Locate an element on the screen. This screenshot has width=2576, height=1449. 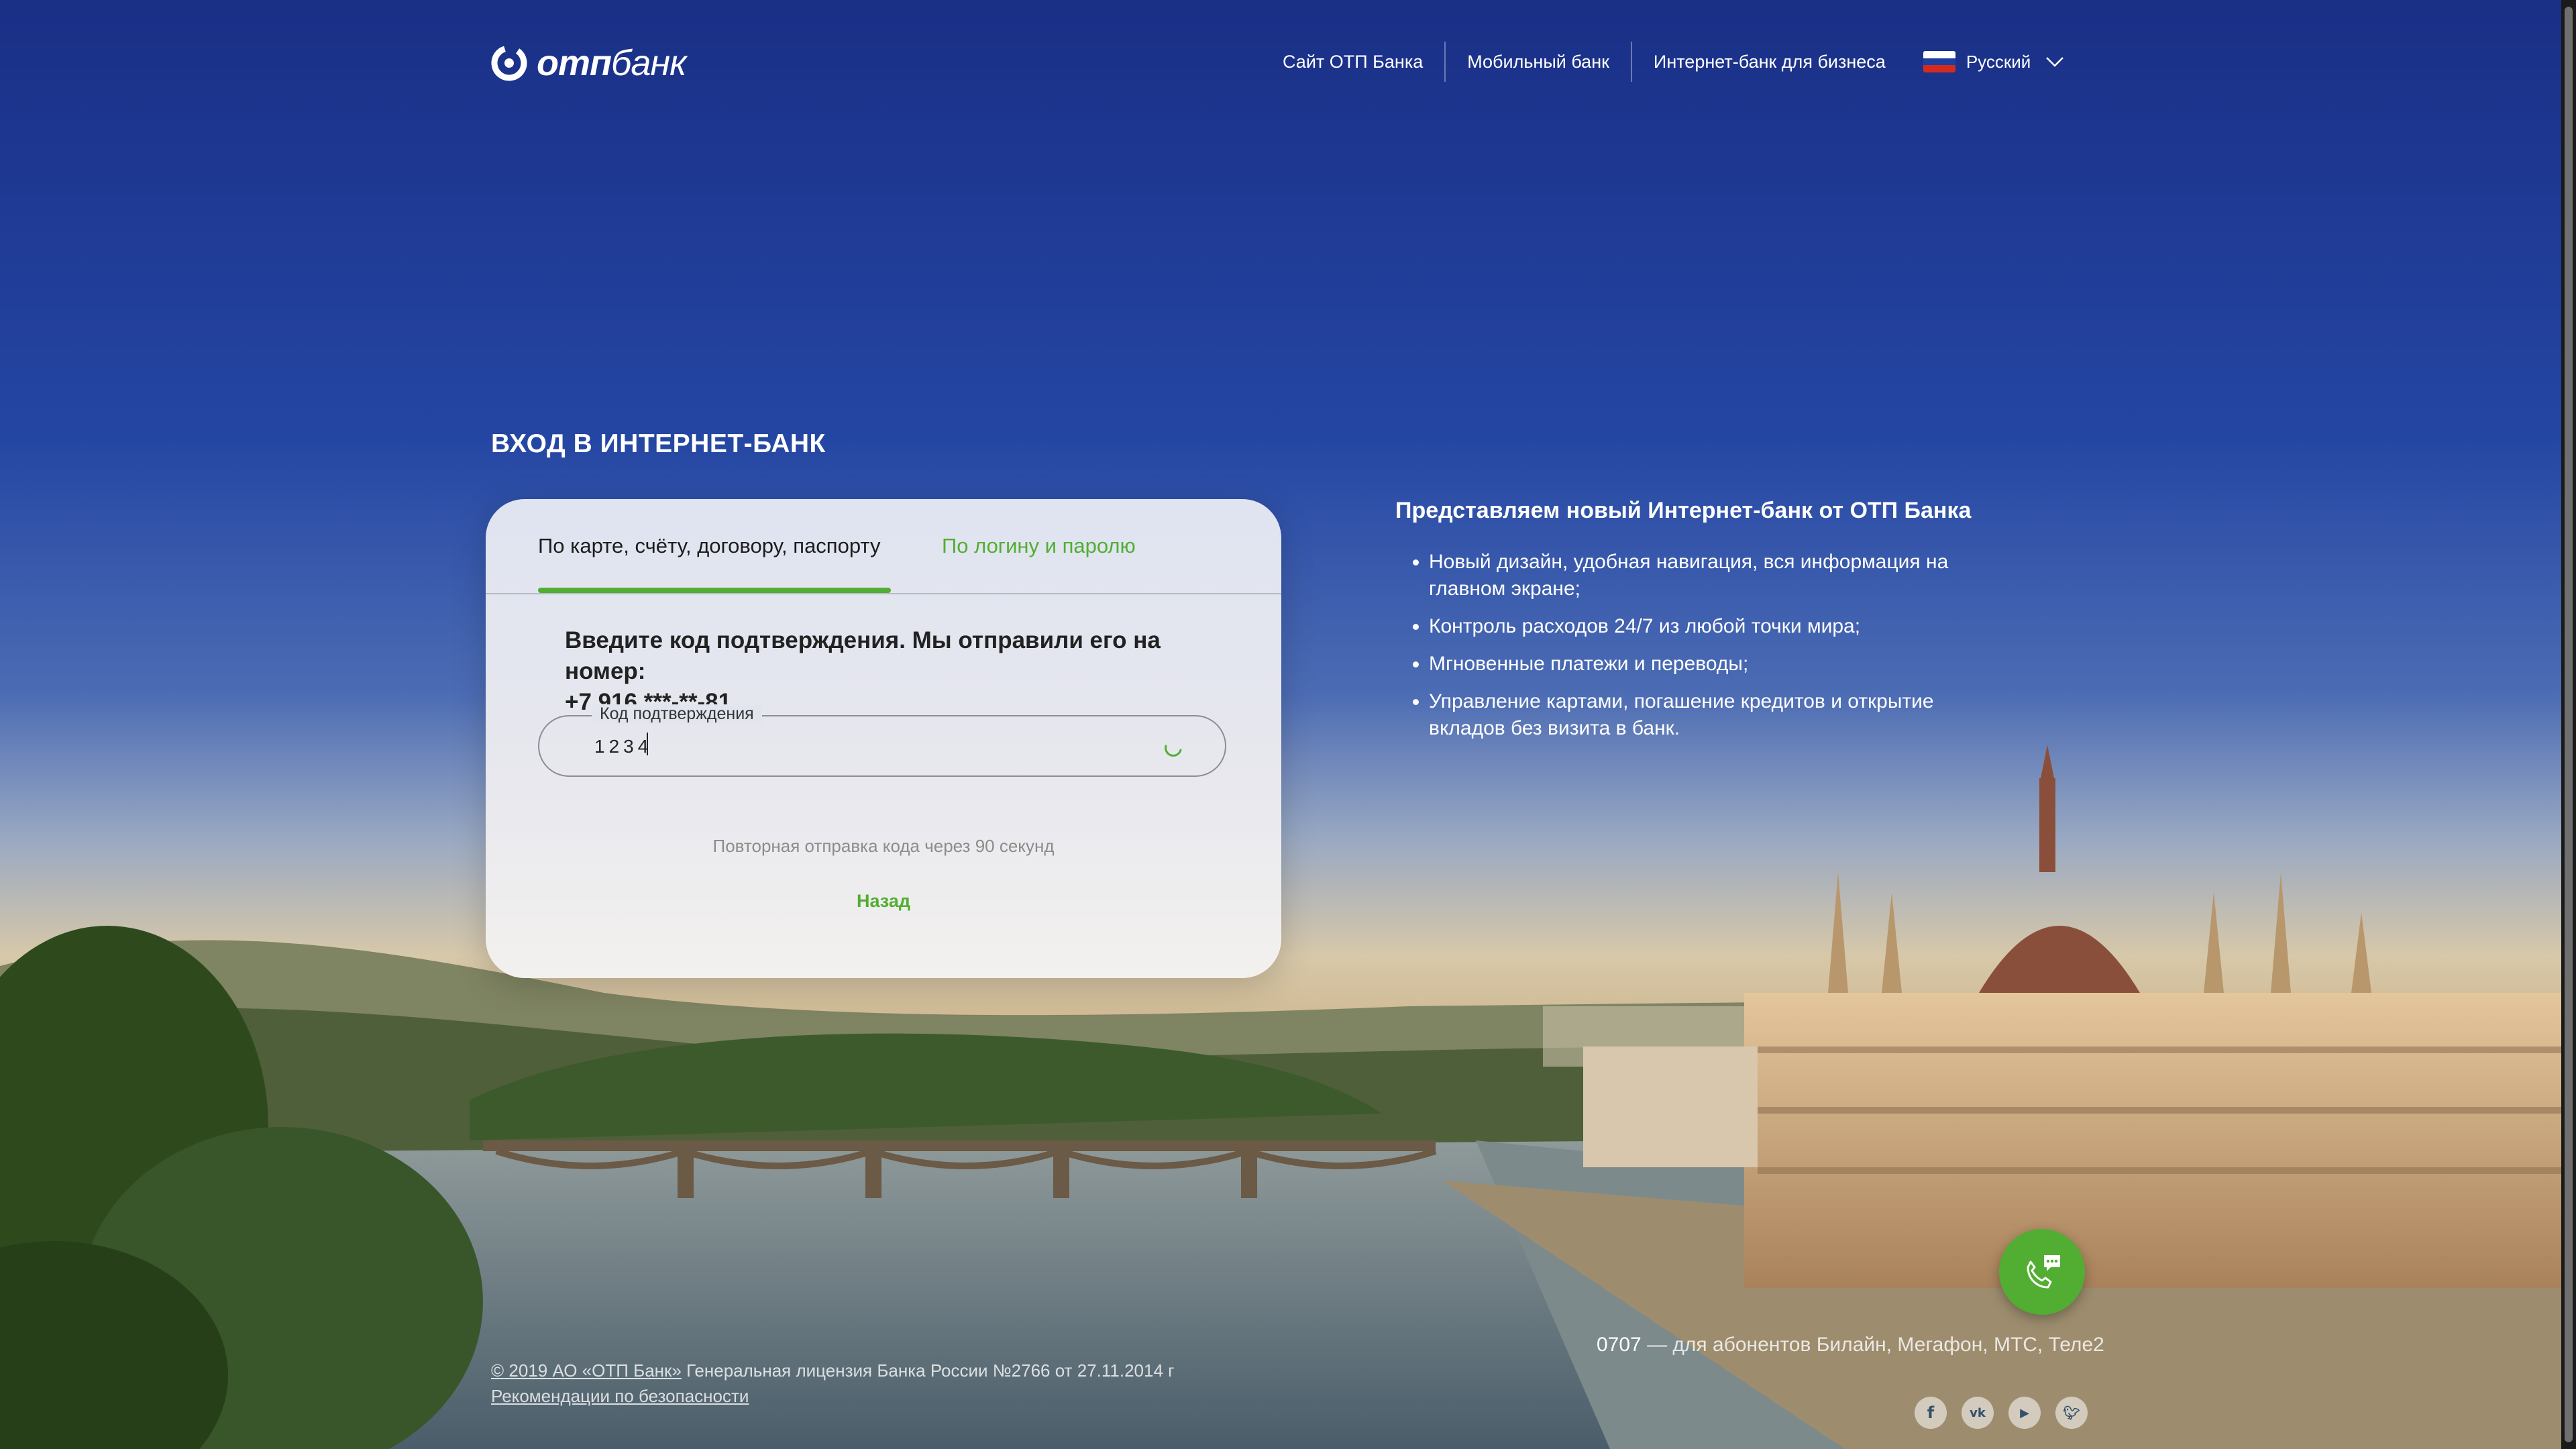
language-selector: Русский is located at coordinates (1993, 61).